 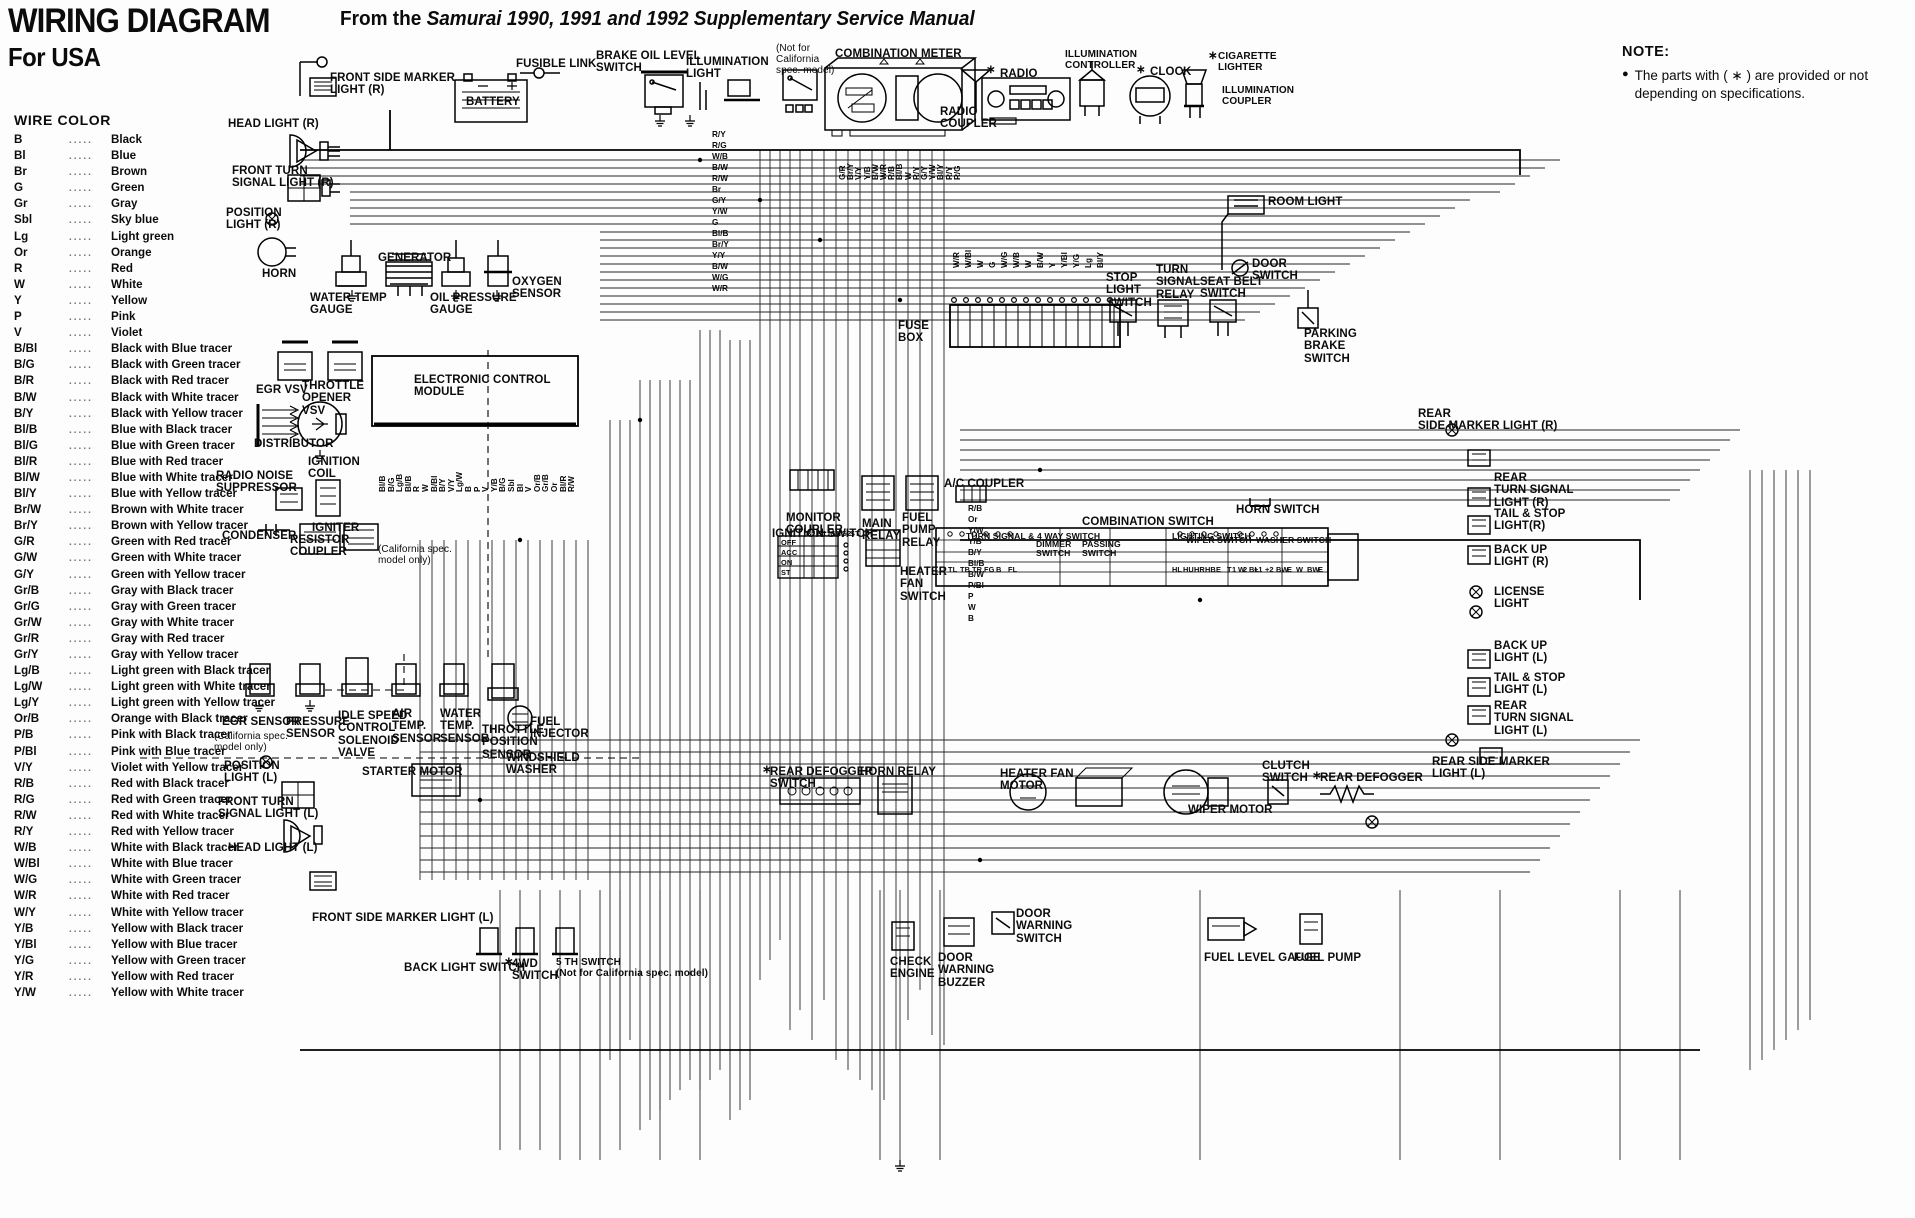 I want to click on wire-label: Bl/B, so click(x=382, y=483).